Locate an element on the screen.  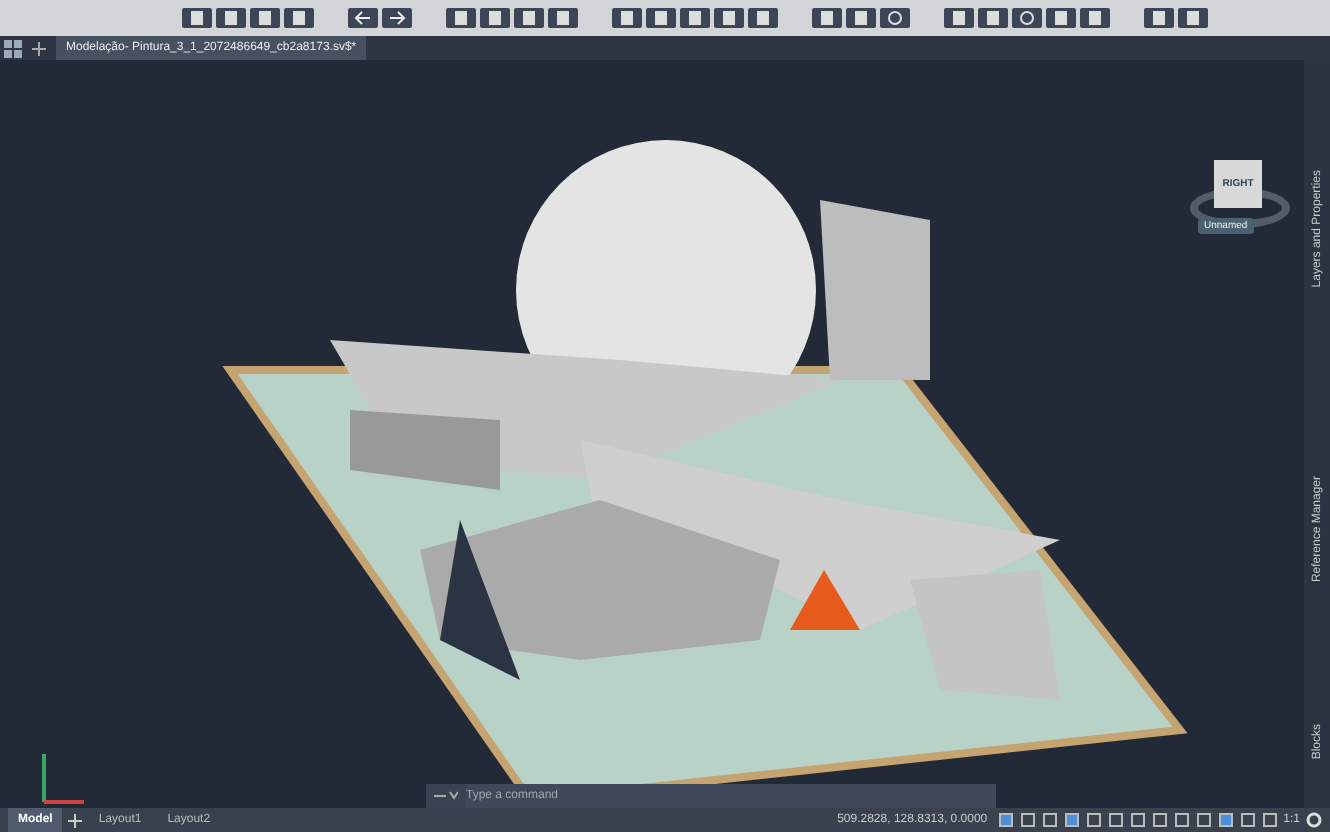
undo-button is located at coordinates (363, 18).